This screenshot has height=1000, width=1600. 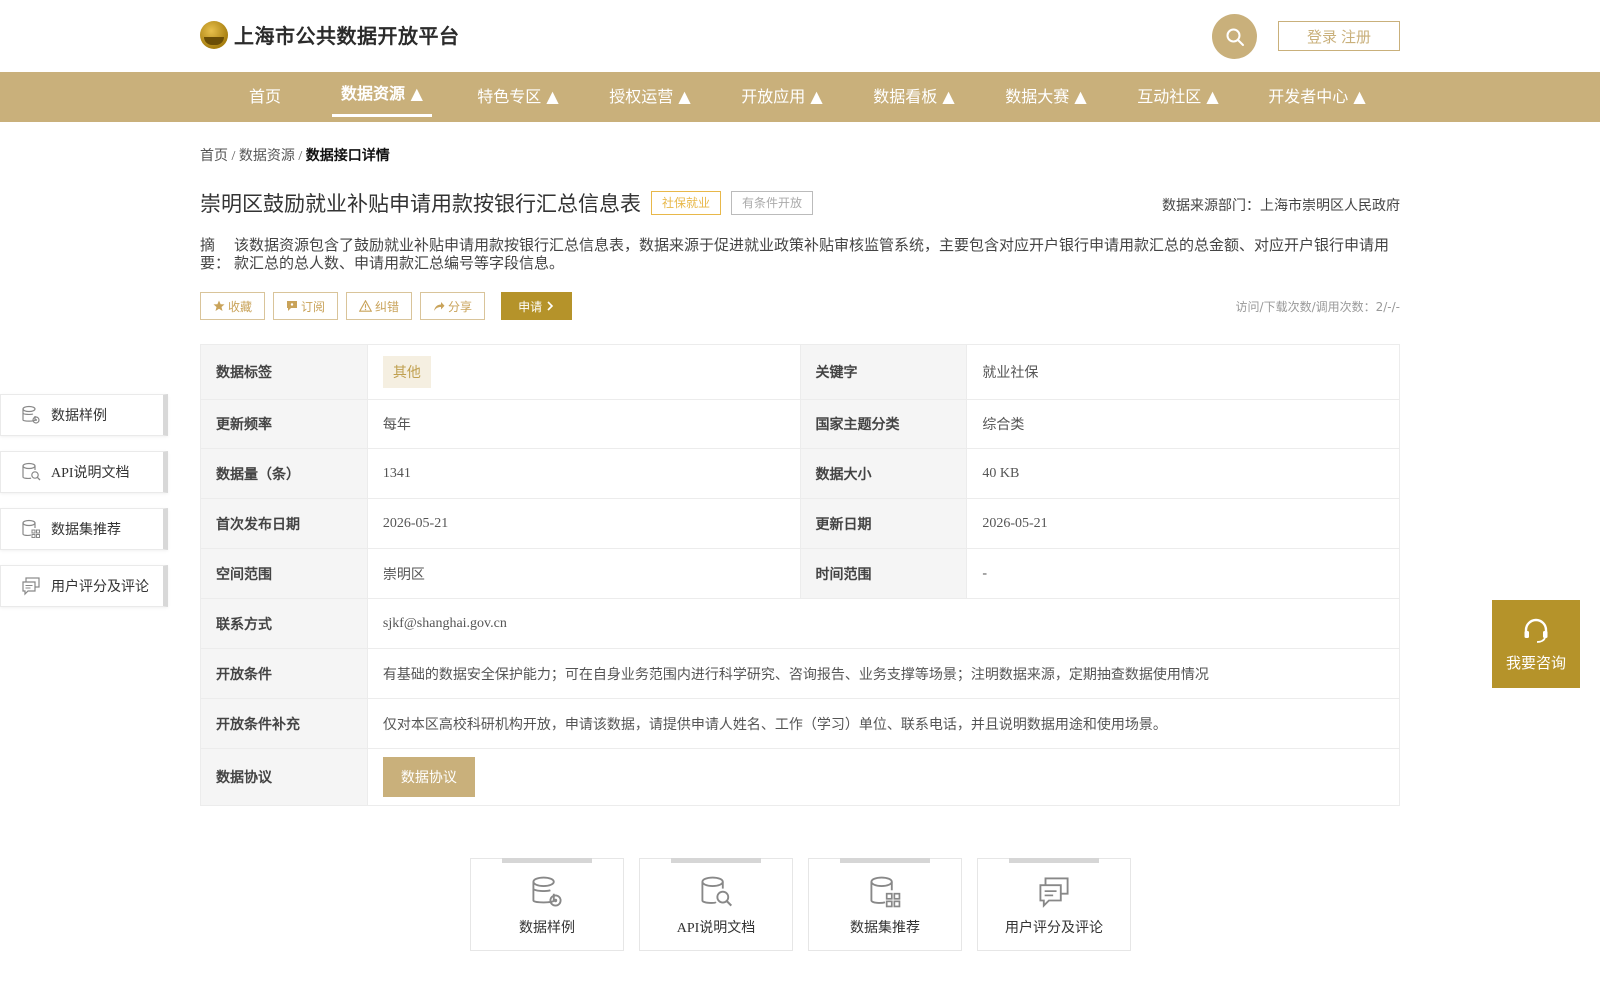 I want to click on info-key: 数据大小, so click(x=883, y=473).